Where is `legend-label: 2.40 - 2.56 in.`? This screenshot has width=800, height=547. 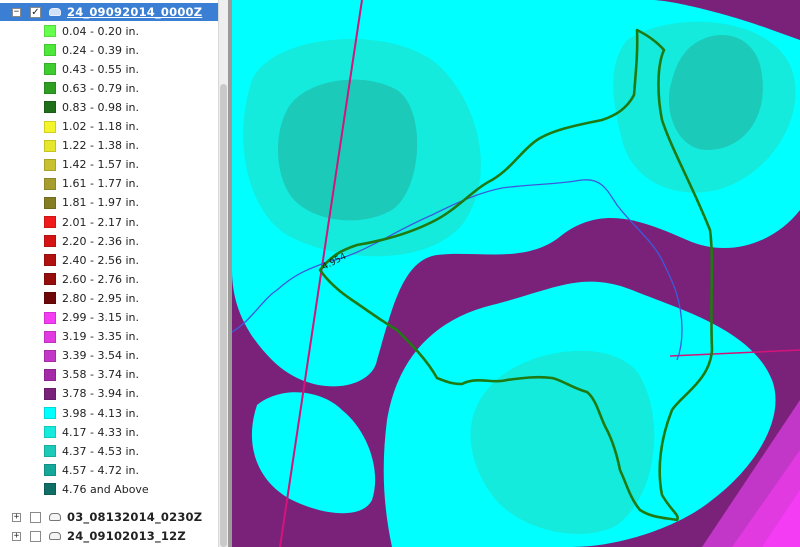
legend-label: 2.40 - 2.56 in. is located at coordinates (100, 260).